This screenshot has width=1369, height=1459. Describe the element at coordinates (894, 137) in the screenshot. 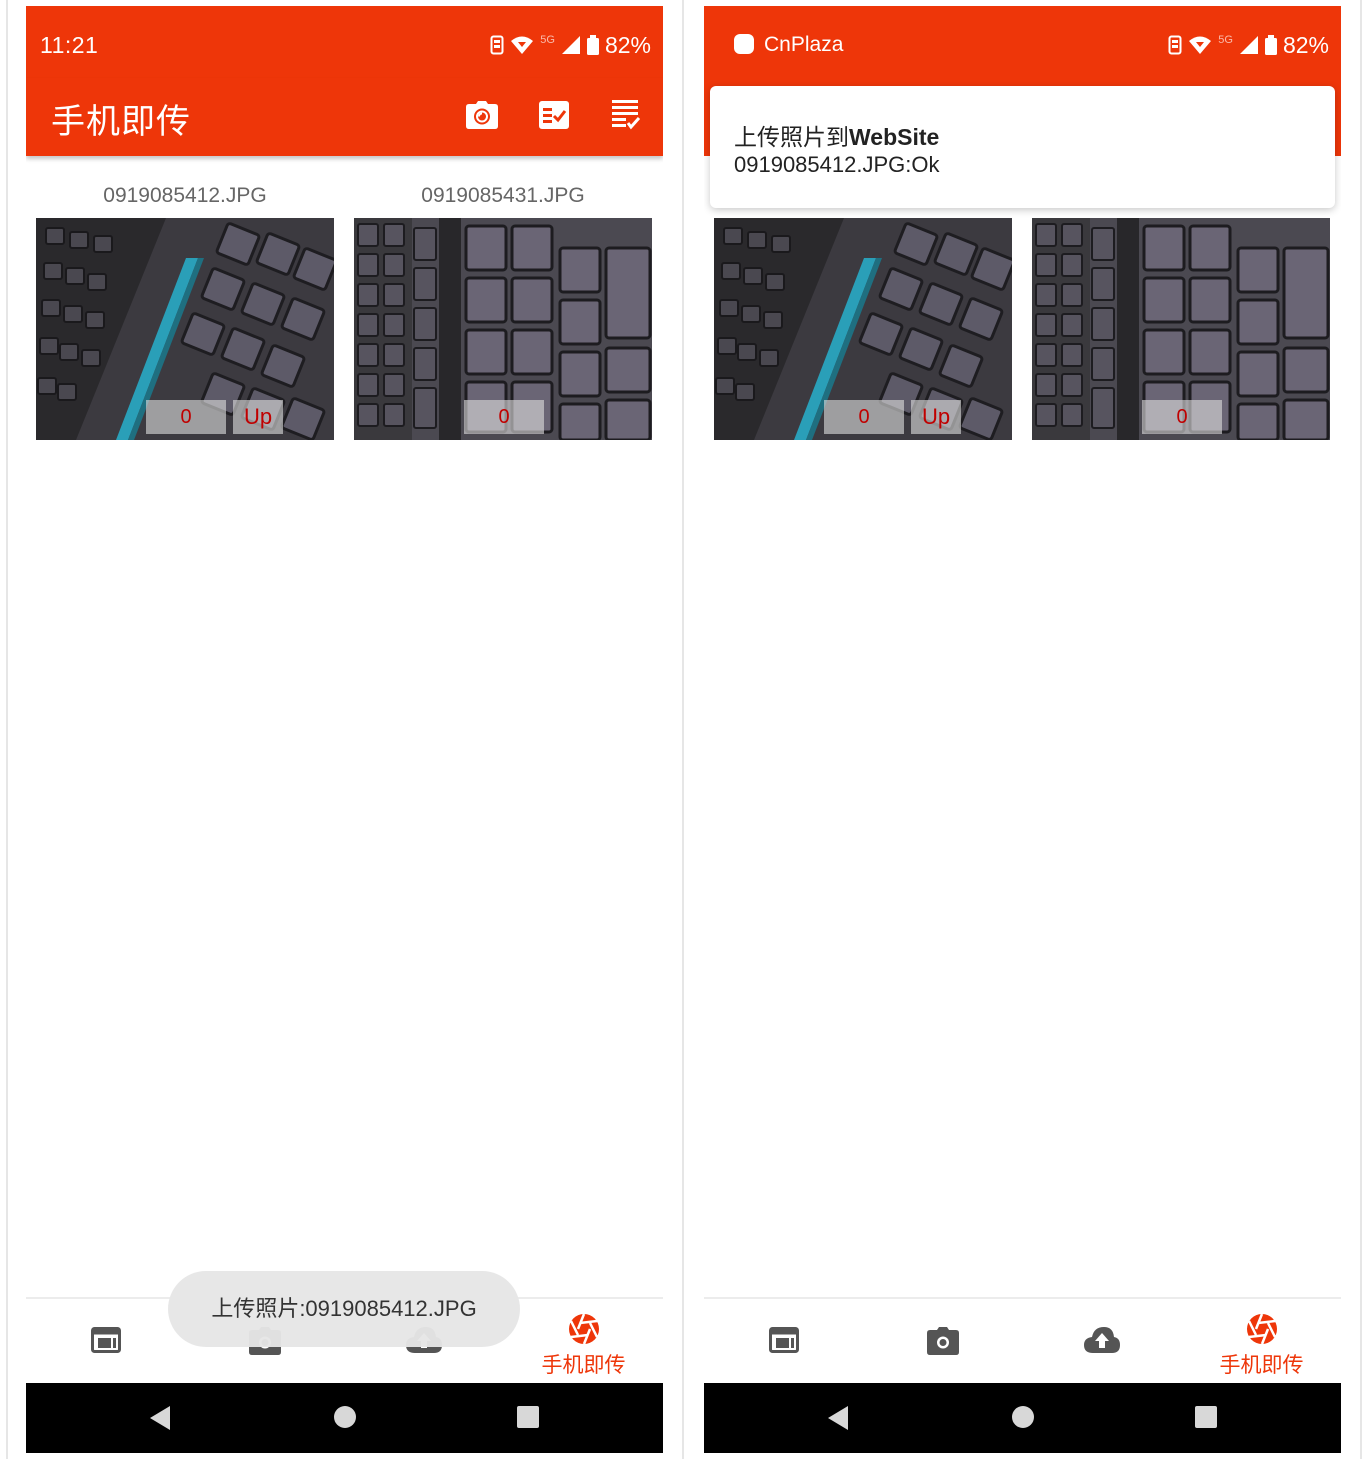

I see `notification-title-bold: WebSite` at that location.